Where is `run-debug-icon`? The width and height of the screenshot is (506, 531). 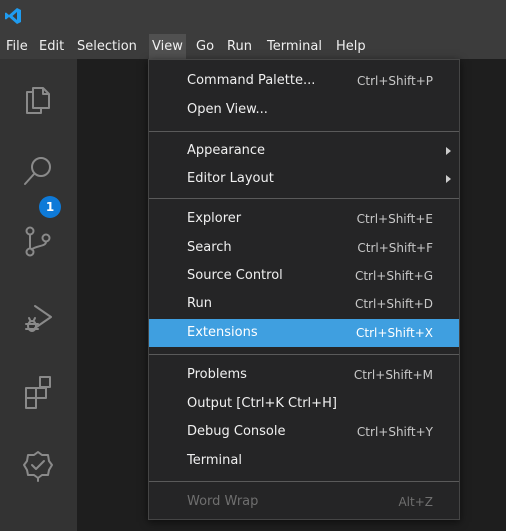 run-debug-icon is located at coordinates (38, 317).